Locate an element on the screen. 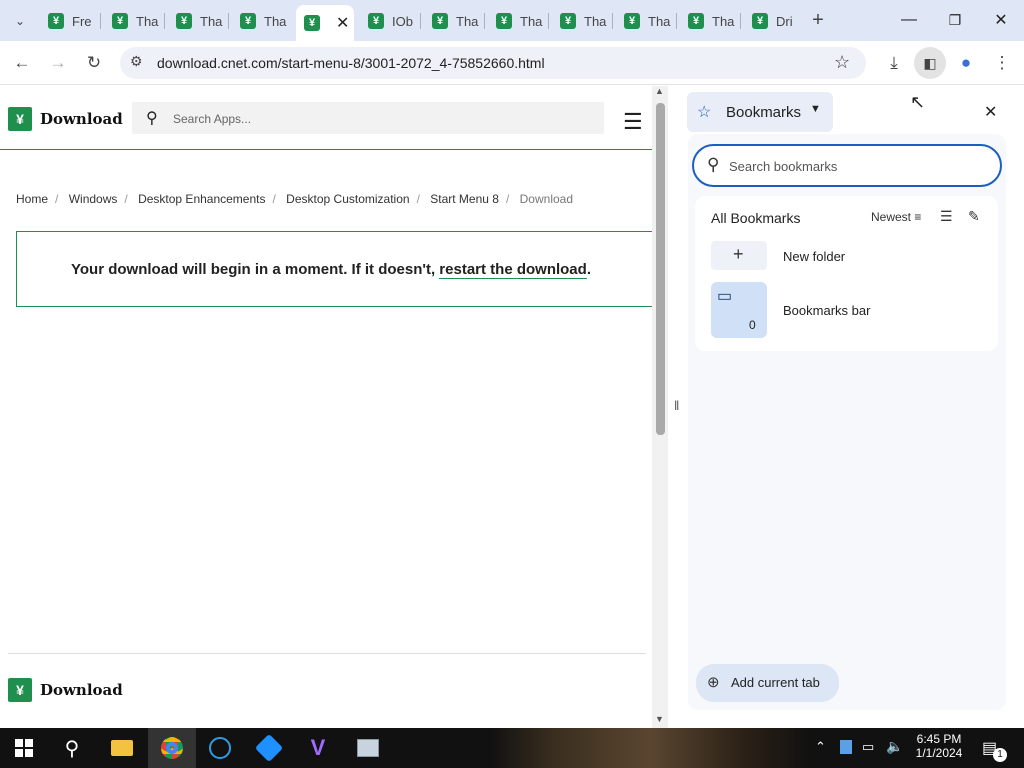 Image resolution: width=1024 pixels, height=768 pixels. sort-button: Newest ≡ is located at coordinates (896, 217).